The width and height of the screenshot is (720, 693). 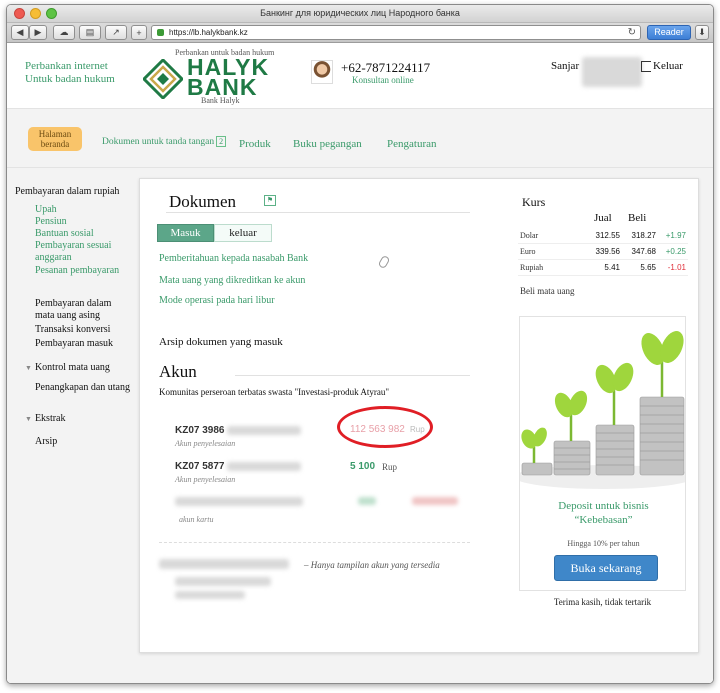 What do you see at coordinates (646, 66) in the screenshot?
I see `logout-icon` at bounding box center [646, 66].